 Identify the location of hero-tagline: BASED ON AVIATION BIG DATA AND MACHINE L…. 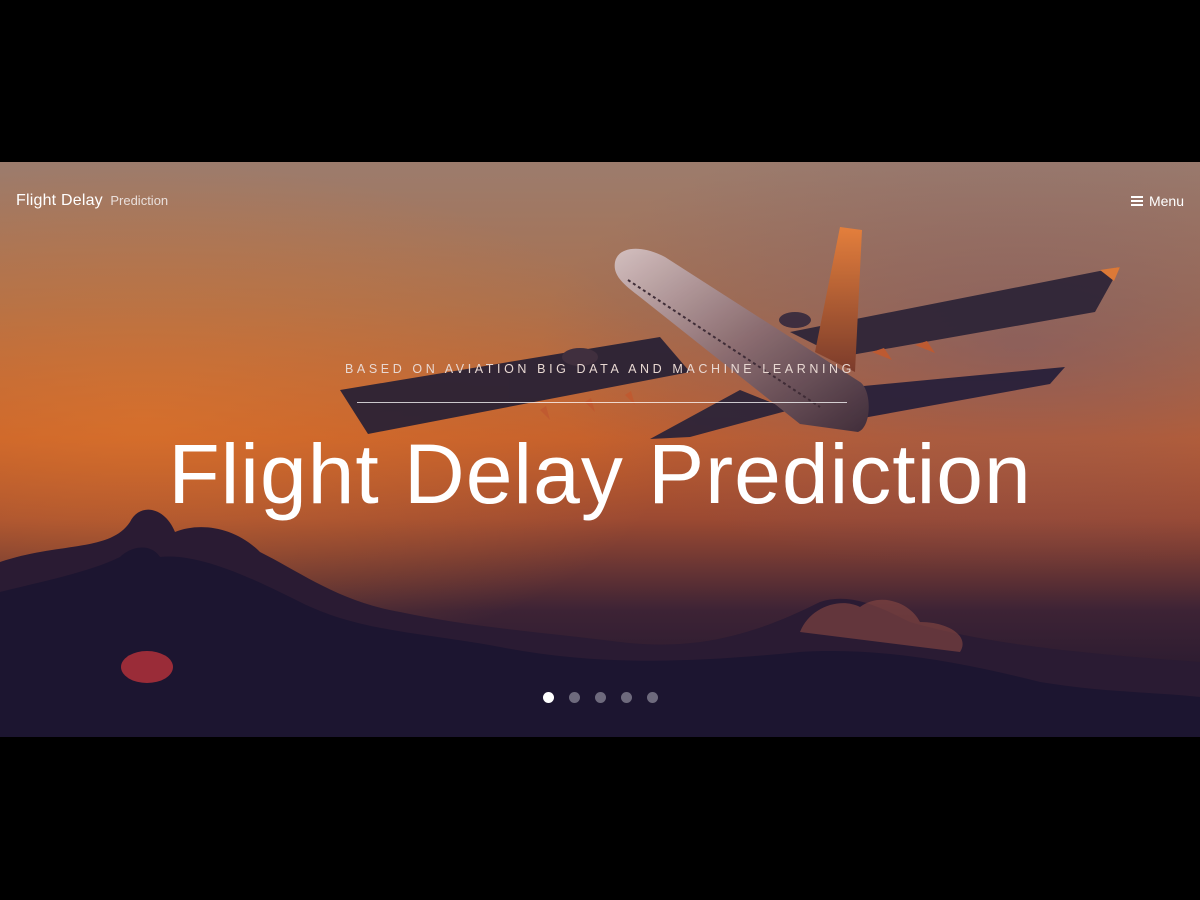
(599, 369).